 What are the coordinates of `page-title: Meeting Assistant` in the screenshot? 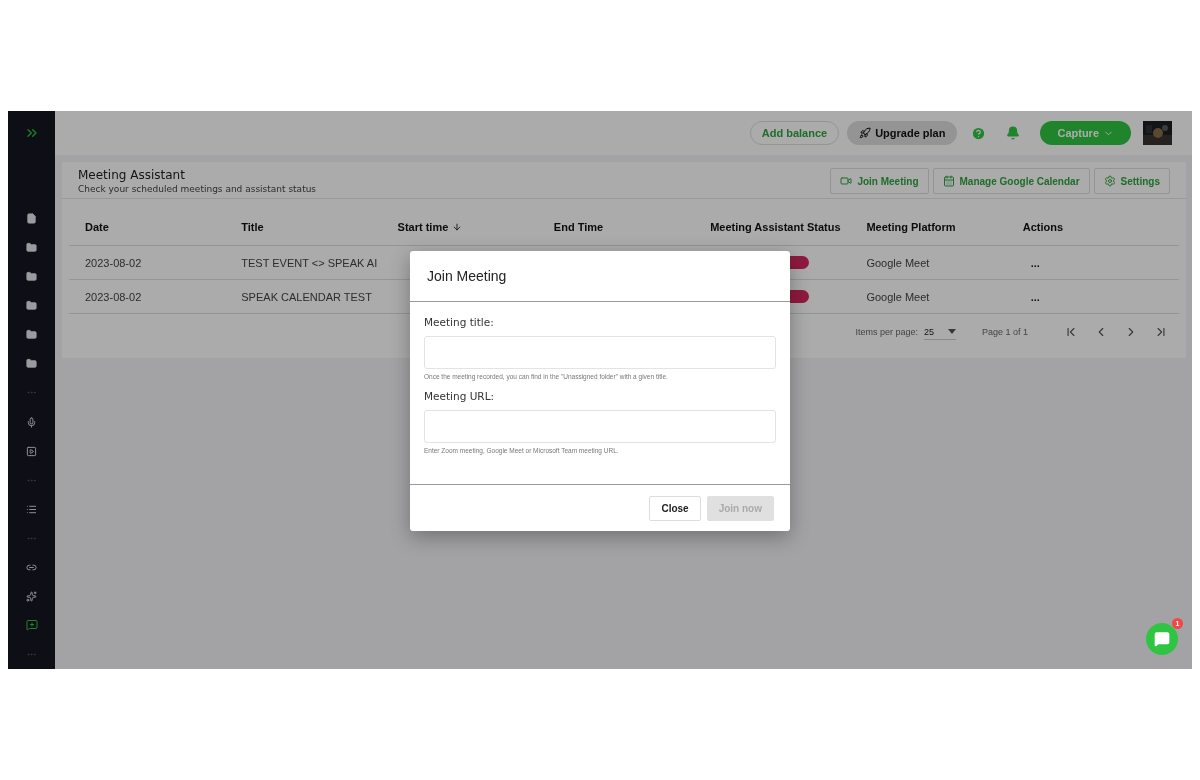 It's located at (132, 175).